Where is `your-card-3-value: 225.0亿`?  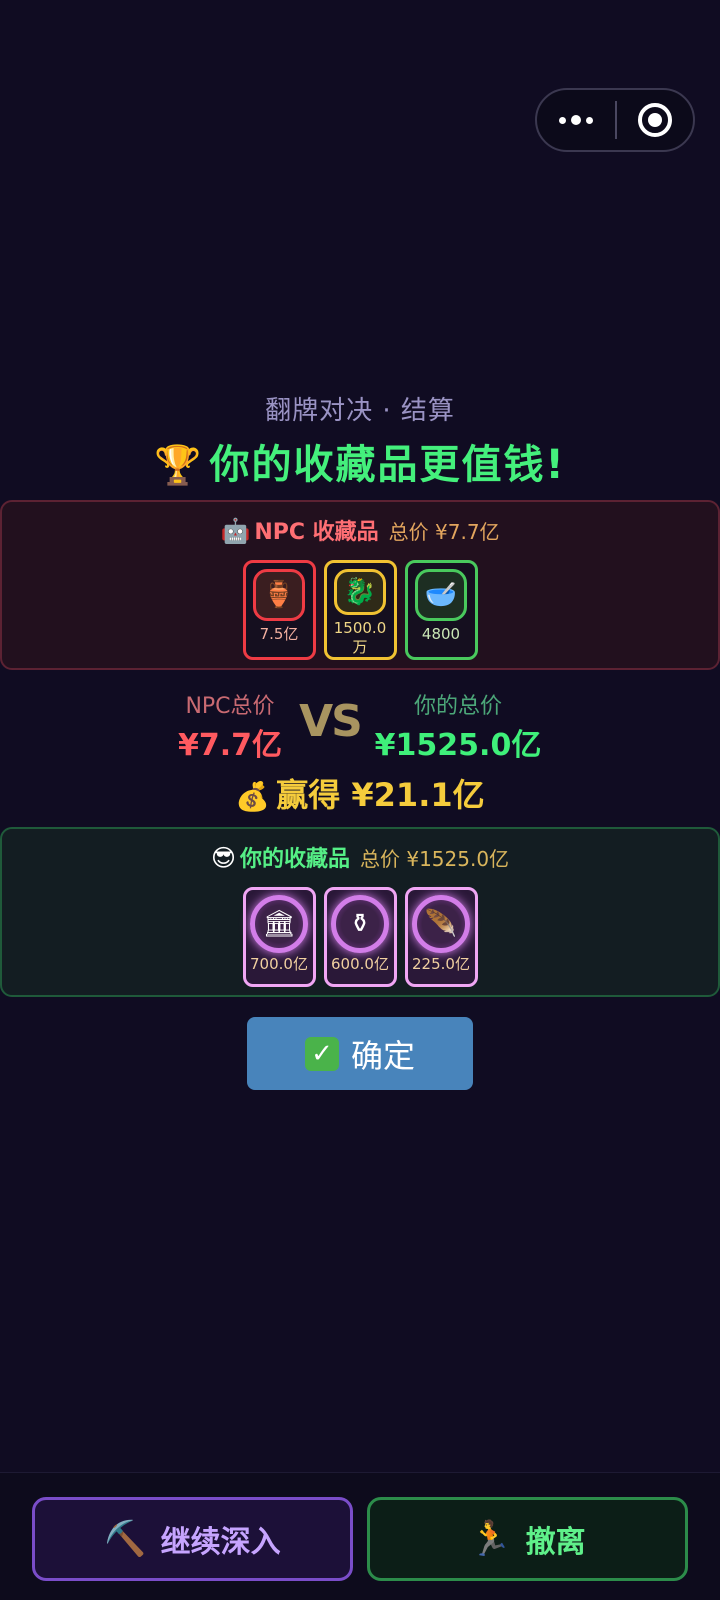
your-card-3-value: 225.0亿 is located at coordinates (441, 964).